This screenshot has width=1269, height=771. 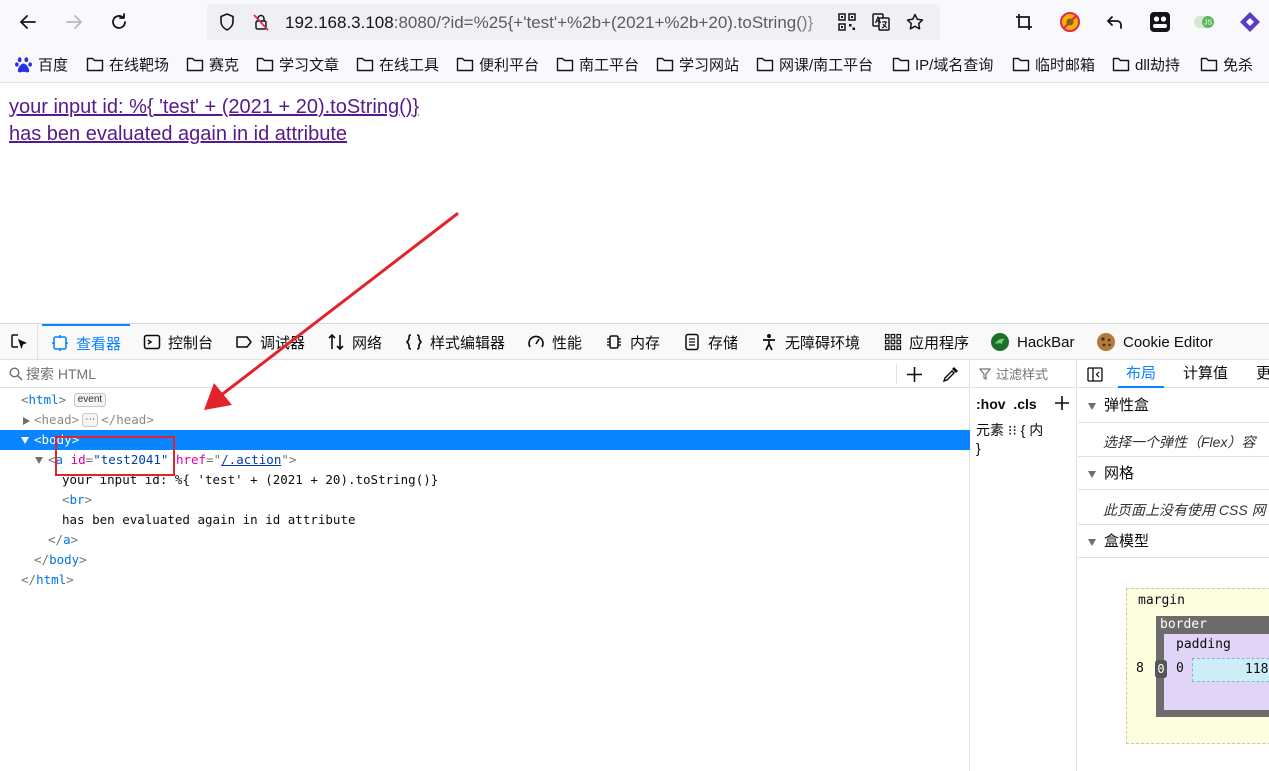 What do you see at coordinates (270, 342) in the screenshot?
I see `tab-debugger: 调试器` at bounding box center [270, 342].